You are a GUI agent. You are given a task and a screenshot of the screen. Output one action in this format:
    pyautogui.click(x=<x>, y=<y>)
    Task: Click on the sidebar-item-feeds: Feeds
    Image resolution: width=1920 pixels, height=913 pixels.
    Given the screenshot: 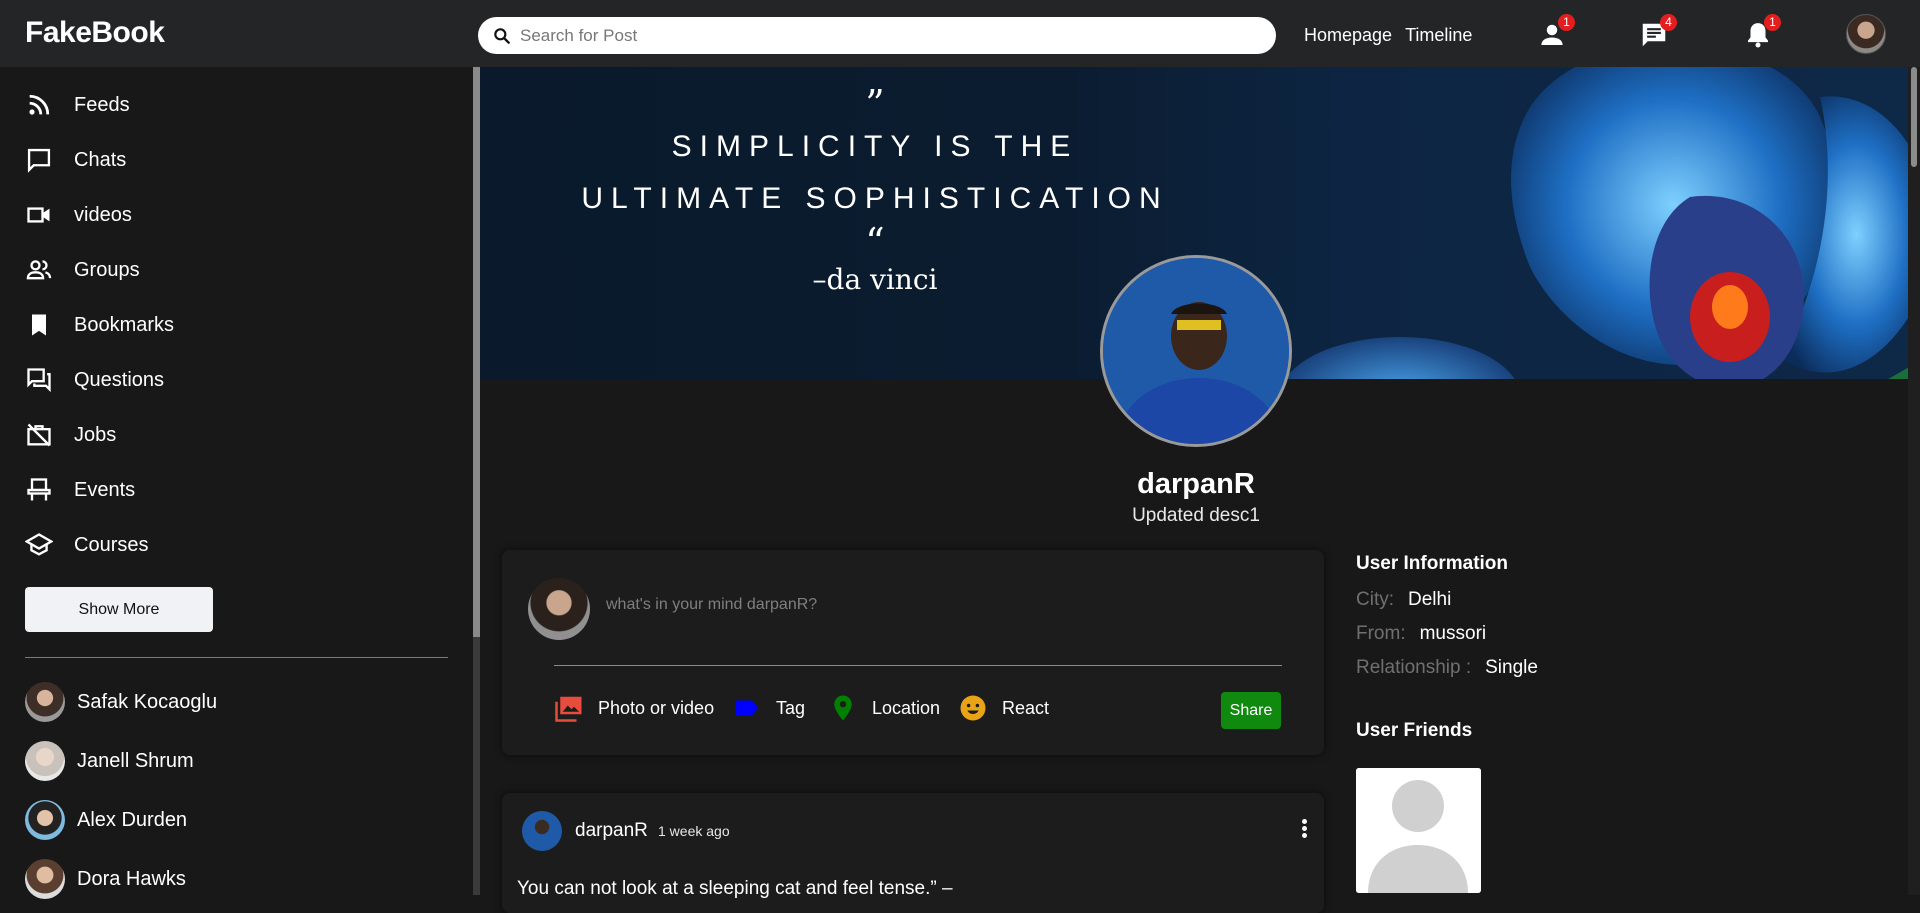 What is the action you would take?
    pyautogui.click(x=77, y=105)
    